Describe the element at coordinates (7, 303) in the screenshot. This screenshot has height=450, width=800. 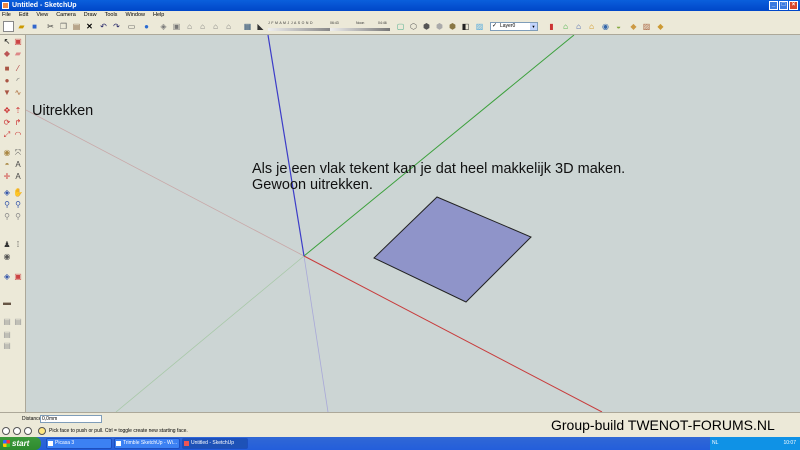
I see `sandbox-icon: ▬` at that location.